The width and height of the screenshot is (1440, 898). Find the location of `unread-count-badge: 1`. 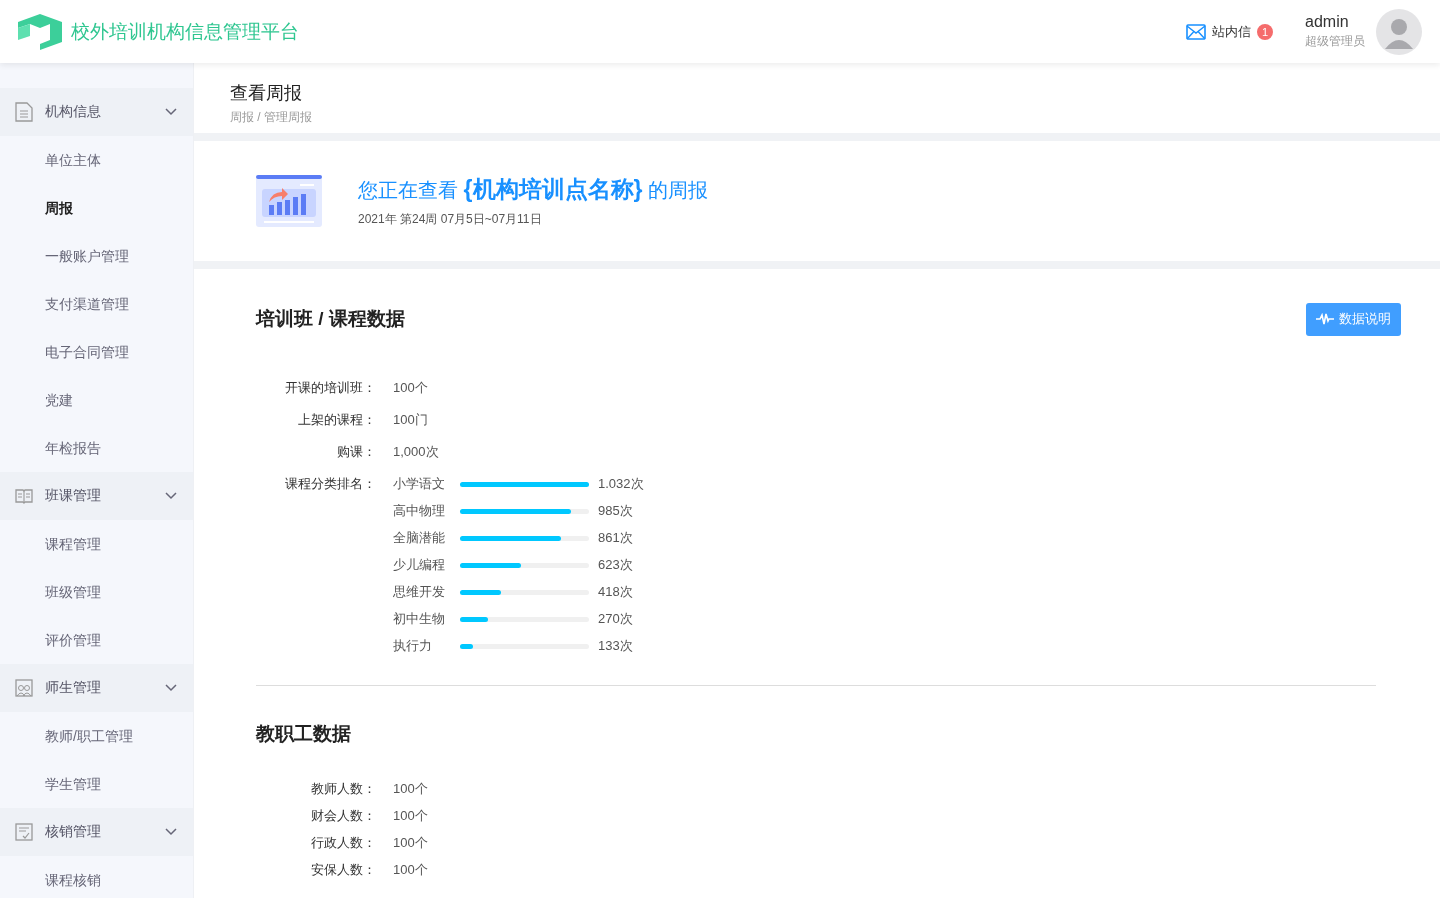

unread-count-badge: 1 is located at coordinates (1265, 31).